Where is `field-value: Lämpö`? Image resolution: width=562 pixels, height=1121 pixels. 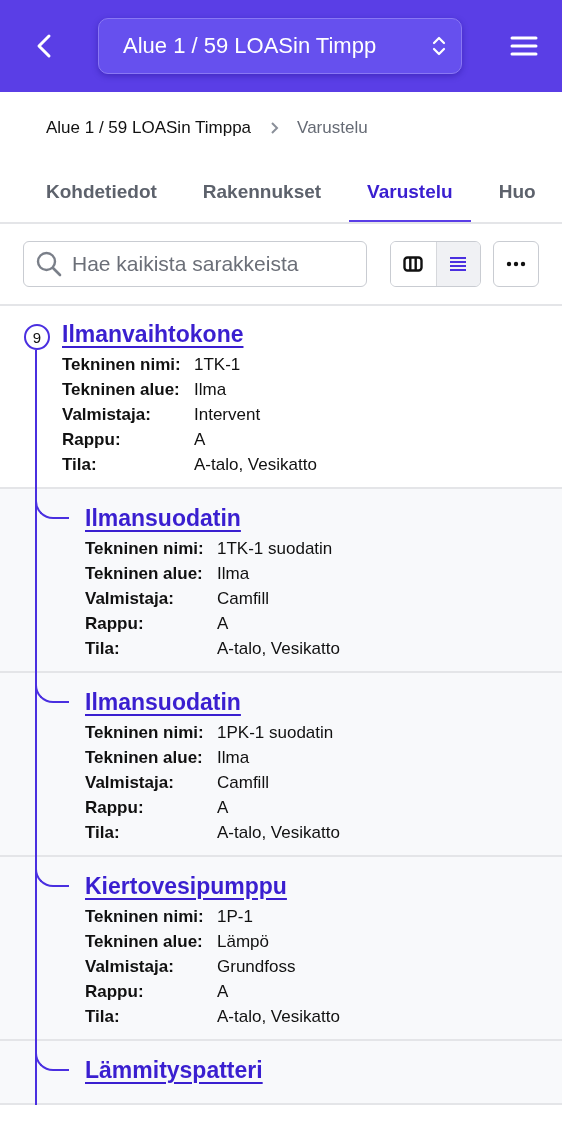
field-value: Lämpö is located at coordinates (243, 942).